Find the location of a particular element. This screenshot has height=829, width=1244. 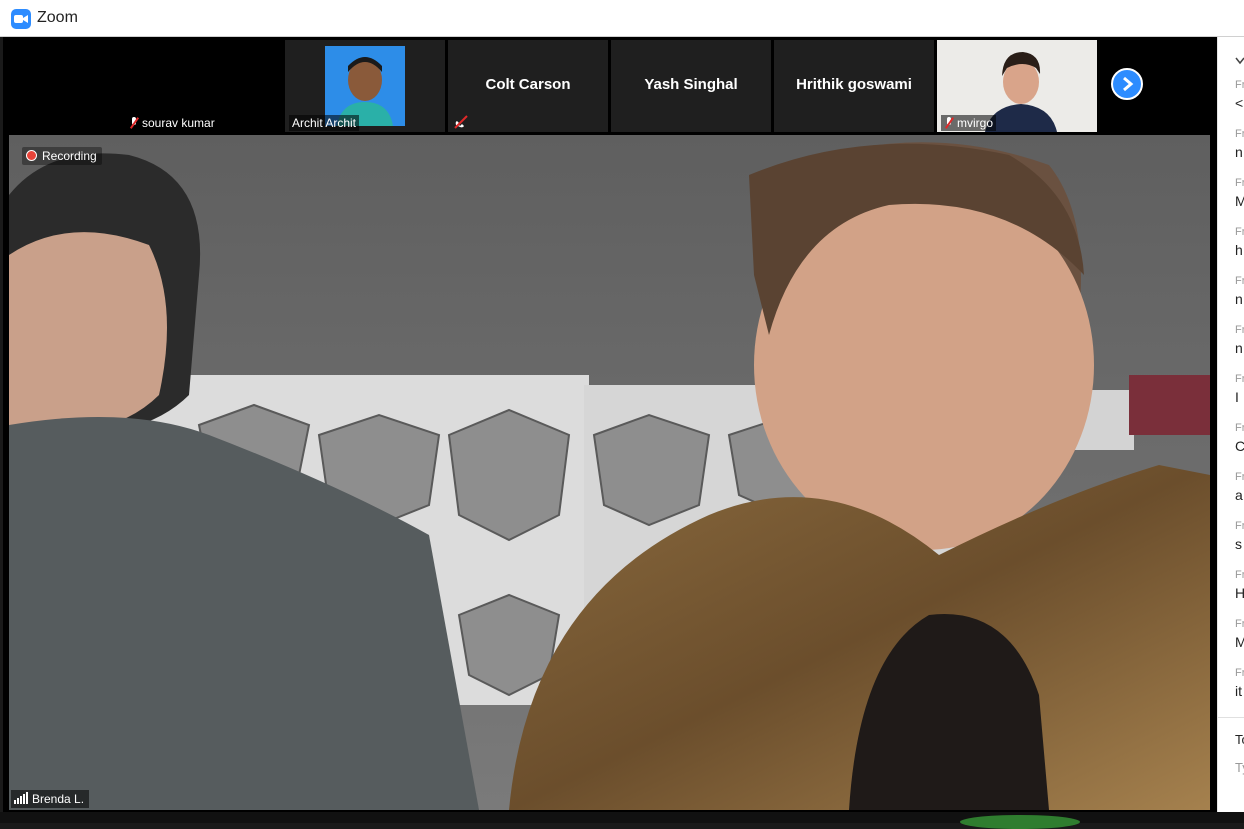

participant-thumbnail: Hrithik goswami is located at coordinates (854, 86).